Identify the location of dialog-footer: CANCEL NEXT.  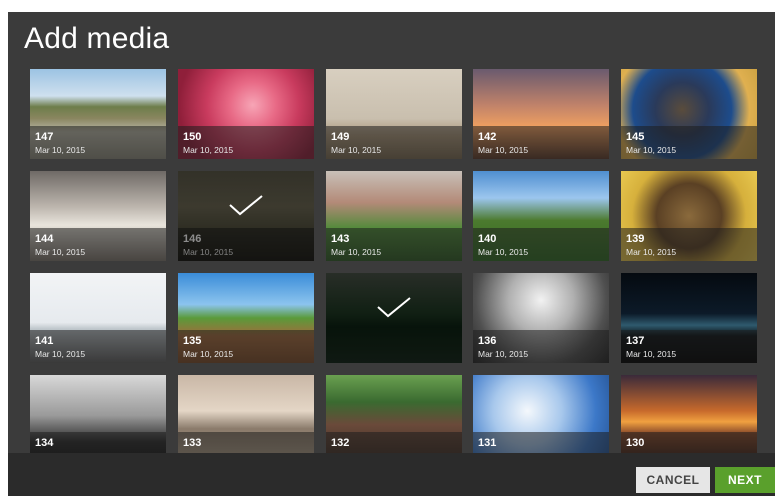
(391, 474).